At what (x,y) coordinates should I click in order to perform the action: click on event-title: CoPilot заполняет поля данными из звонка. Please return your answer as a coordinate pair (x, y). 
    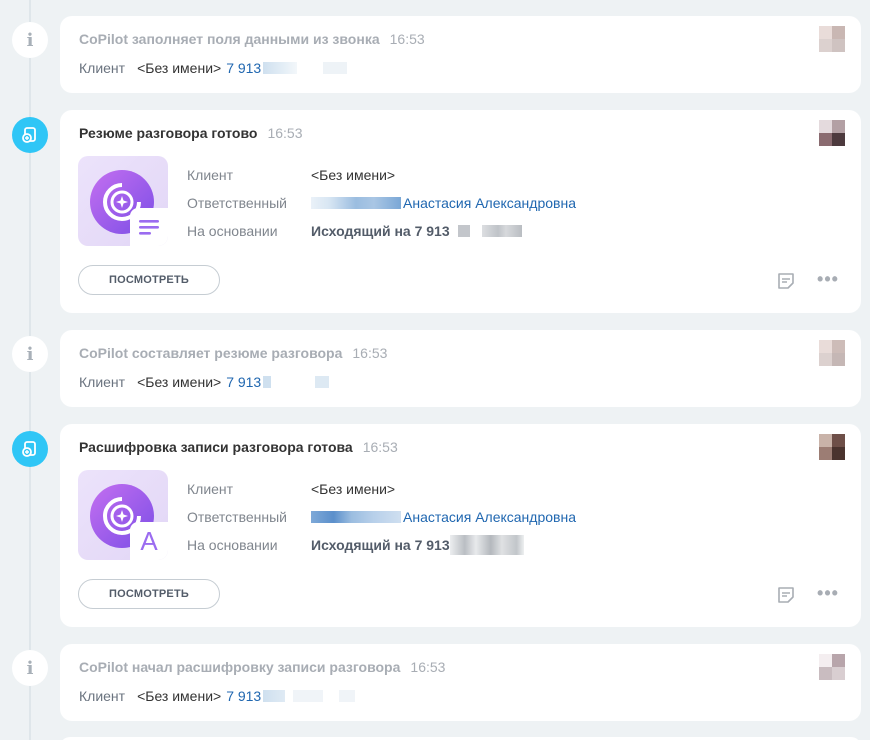
    Looking at the image, I should click on (229, 39).